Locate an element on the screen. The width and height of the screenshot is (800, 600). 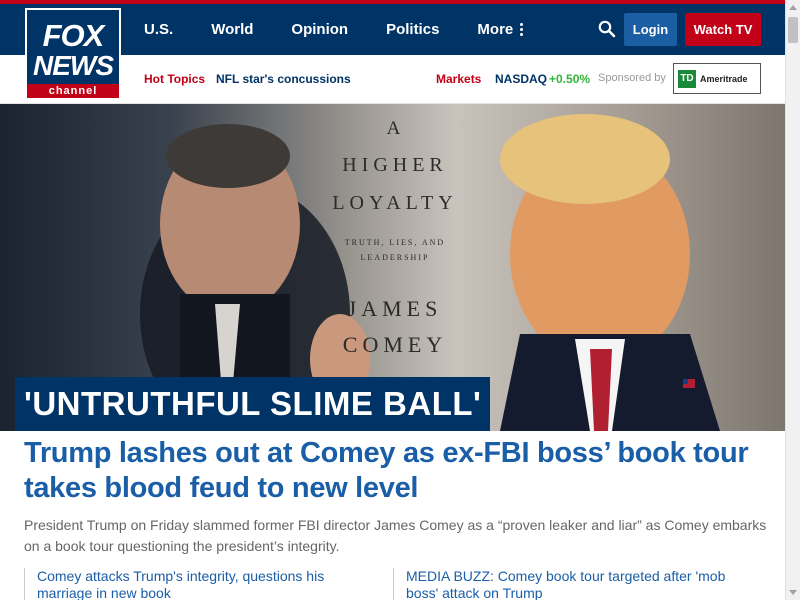
logo-text-news: NEWS is located at coordinates (73, 65).